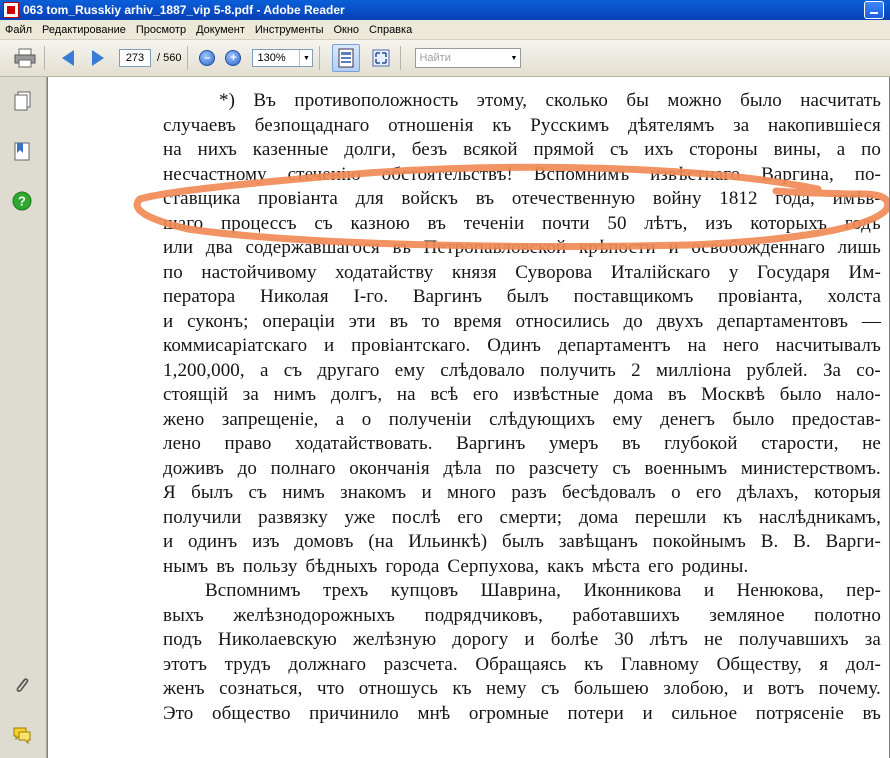 The image size is (890, 758). Describe the element at coordinates (616, 566) in the screenshot. I see `text-word: мѣста` at that location.